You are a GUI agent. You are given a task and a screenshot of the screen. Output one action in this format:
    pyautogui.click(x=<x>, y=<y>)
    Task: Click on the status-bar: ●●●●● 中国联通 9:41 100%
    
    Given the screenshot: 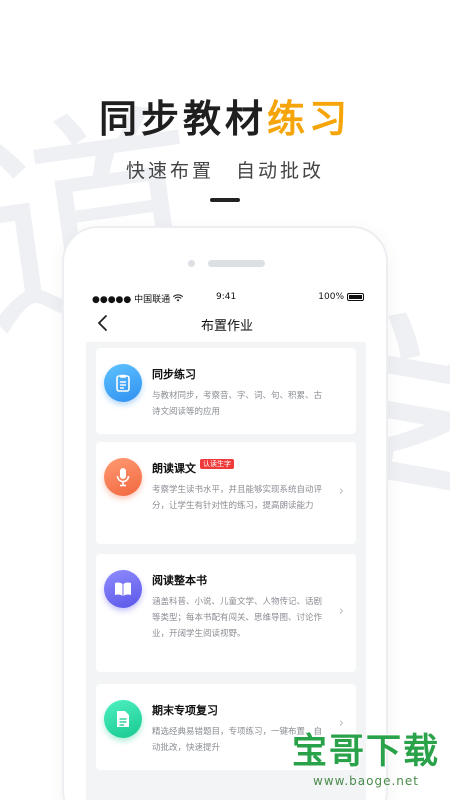 What is the action you would take?
    pyautogui.click(x=228, y=299)
    